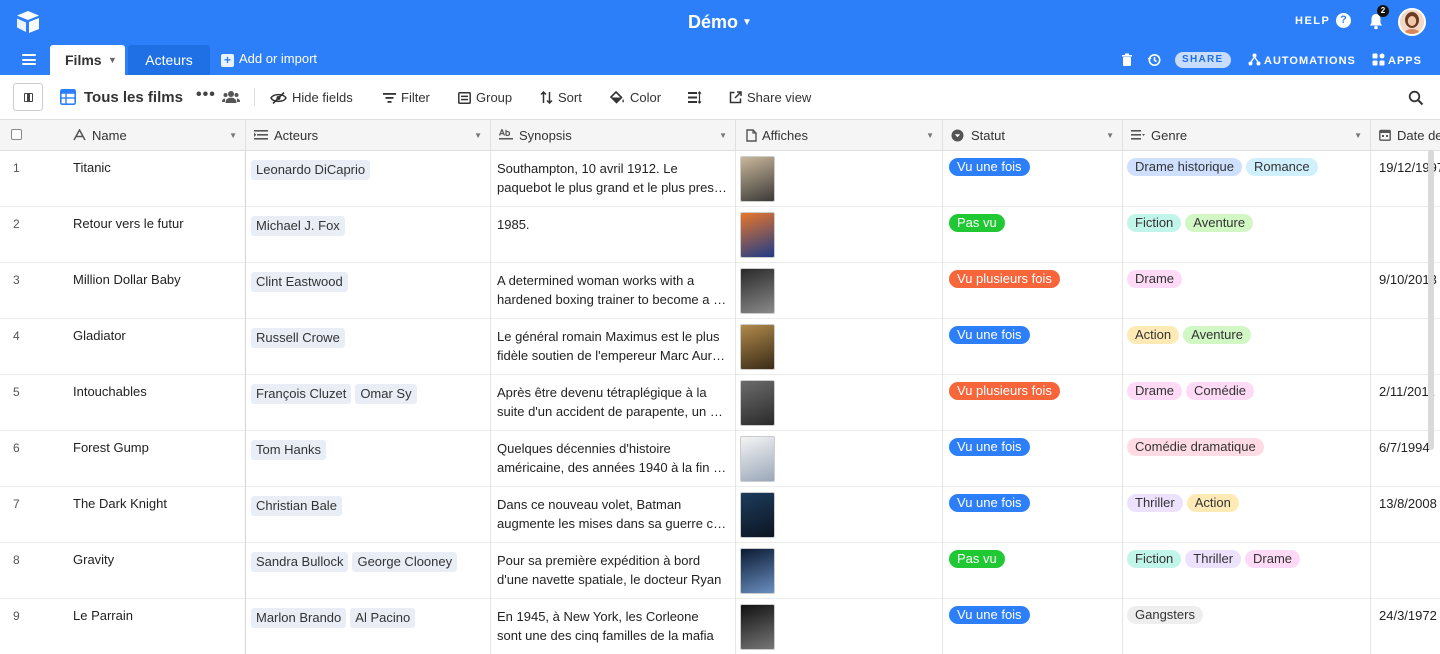  I want to click on help-icon: ?, so click(1343, 20).